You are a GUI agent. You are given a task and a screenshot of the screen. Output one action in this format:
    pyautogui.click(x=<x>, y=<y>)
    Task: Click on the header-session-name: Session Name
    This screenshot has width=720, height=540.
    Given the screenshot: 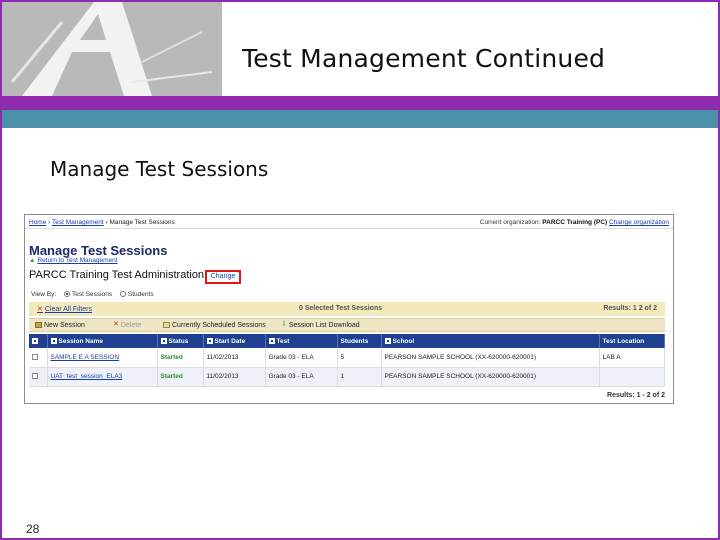 What is the action you would take?
    pyautogui.click(x=102, y=341)
    